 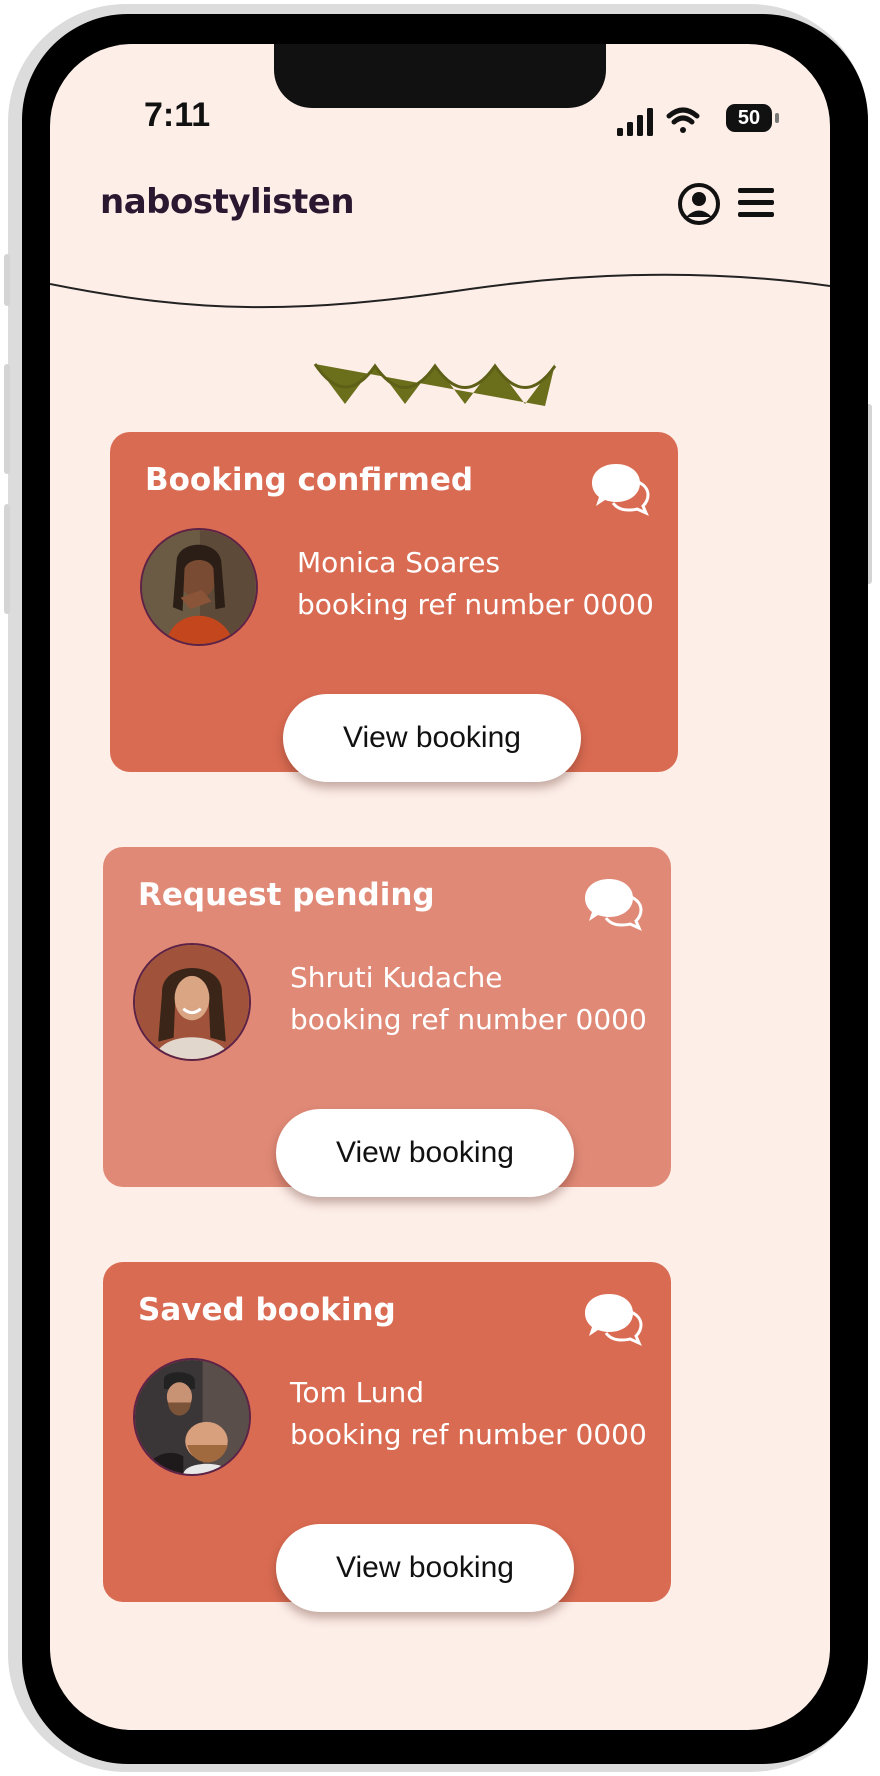 I want to click on battery-icon: 50, so click(x=749, y=118).